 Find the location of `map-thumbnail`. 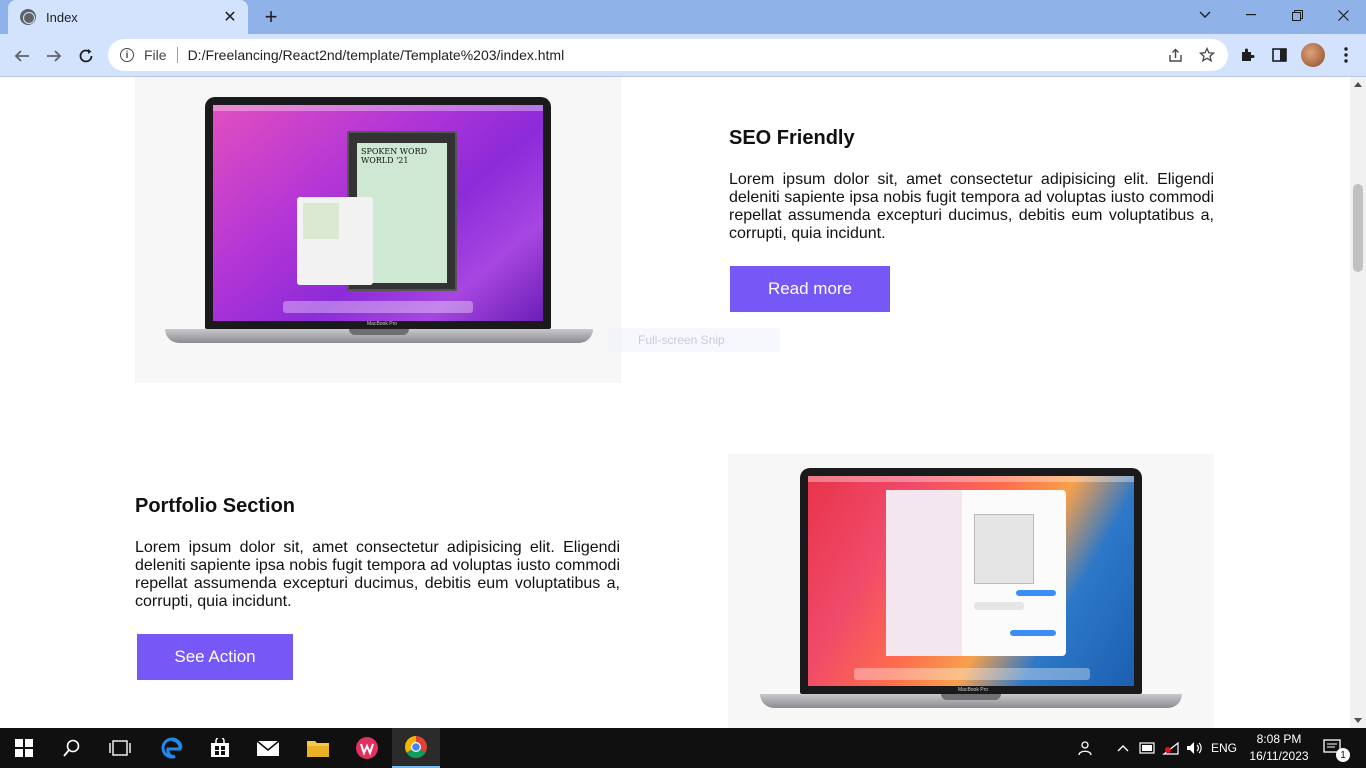

map-thumbnail is located at coordinates (321, 221).